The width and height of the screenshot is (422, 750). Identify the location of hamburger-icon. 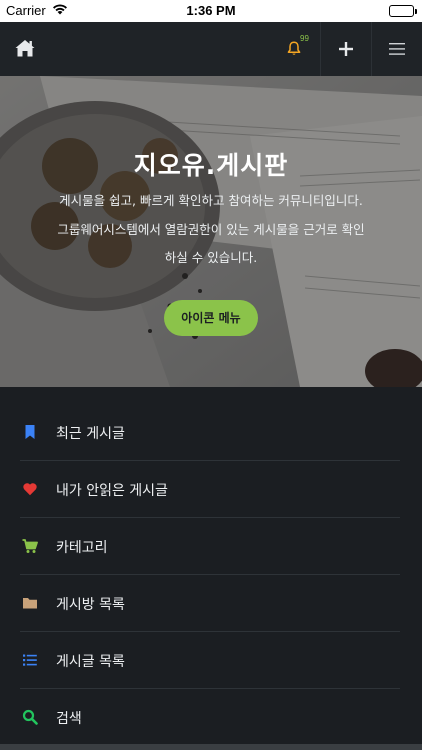
(397, 49).